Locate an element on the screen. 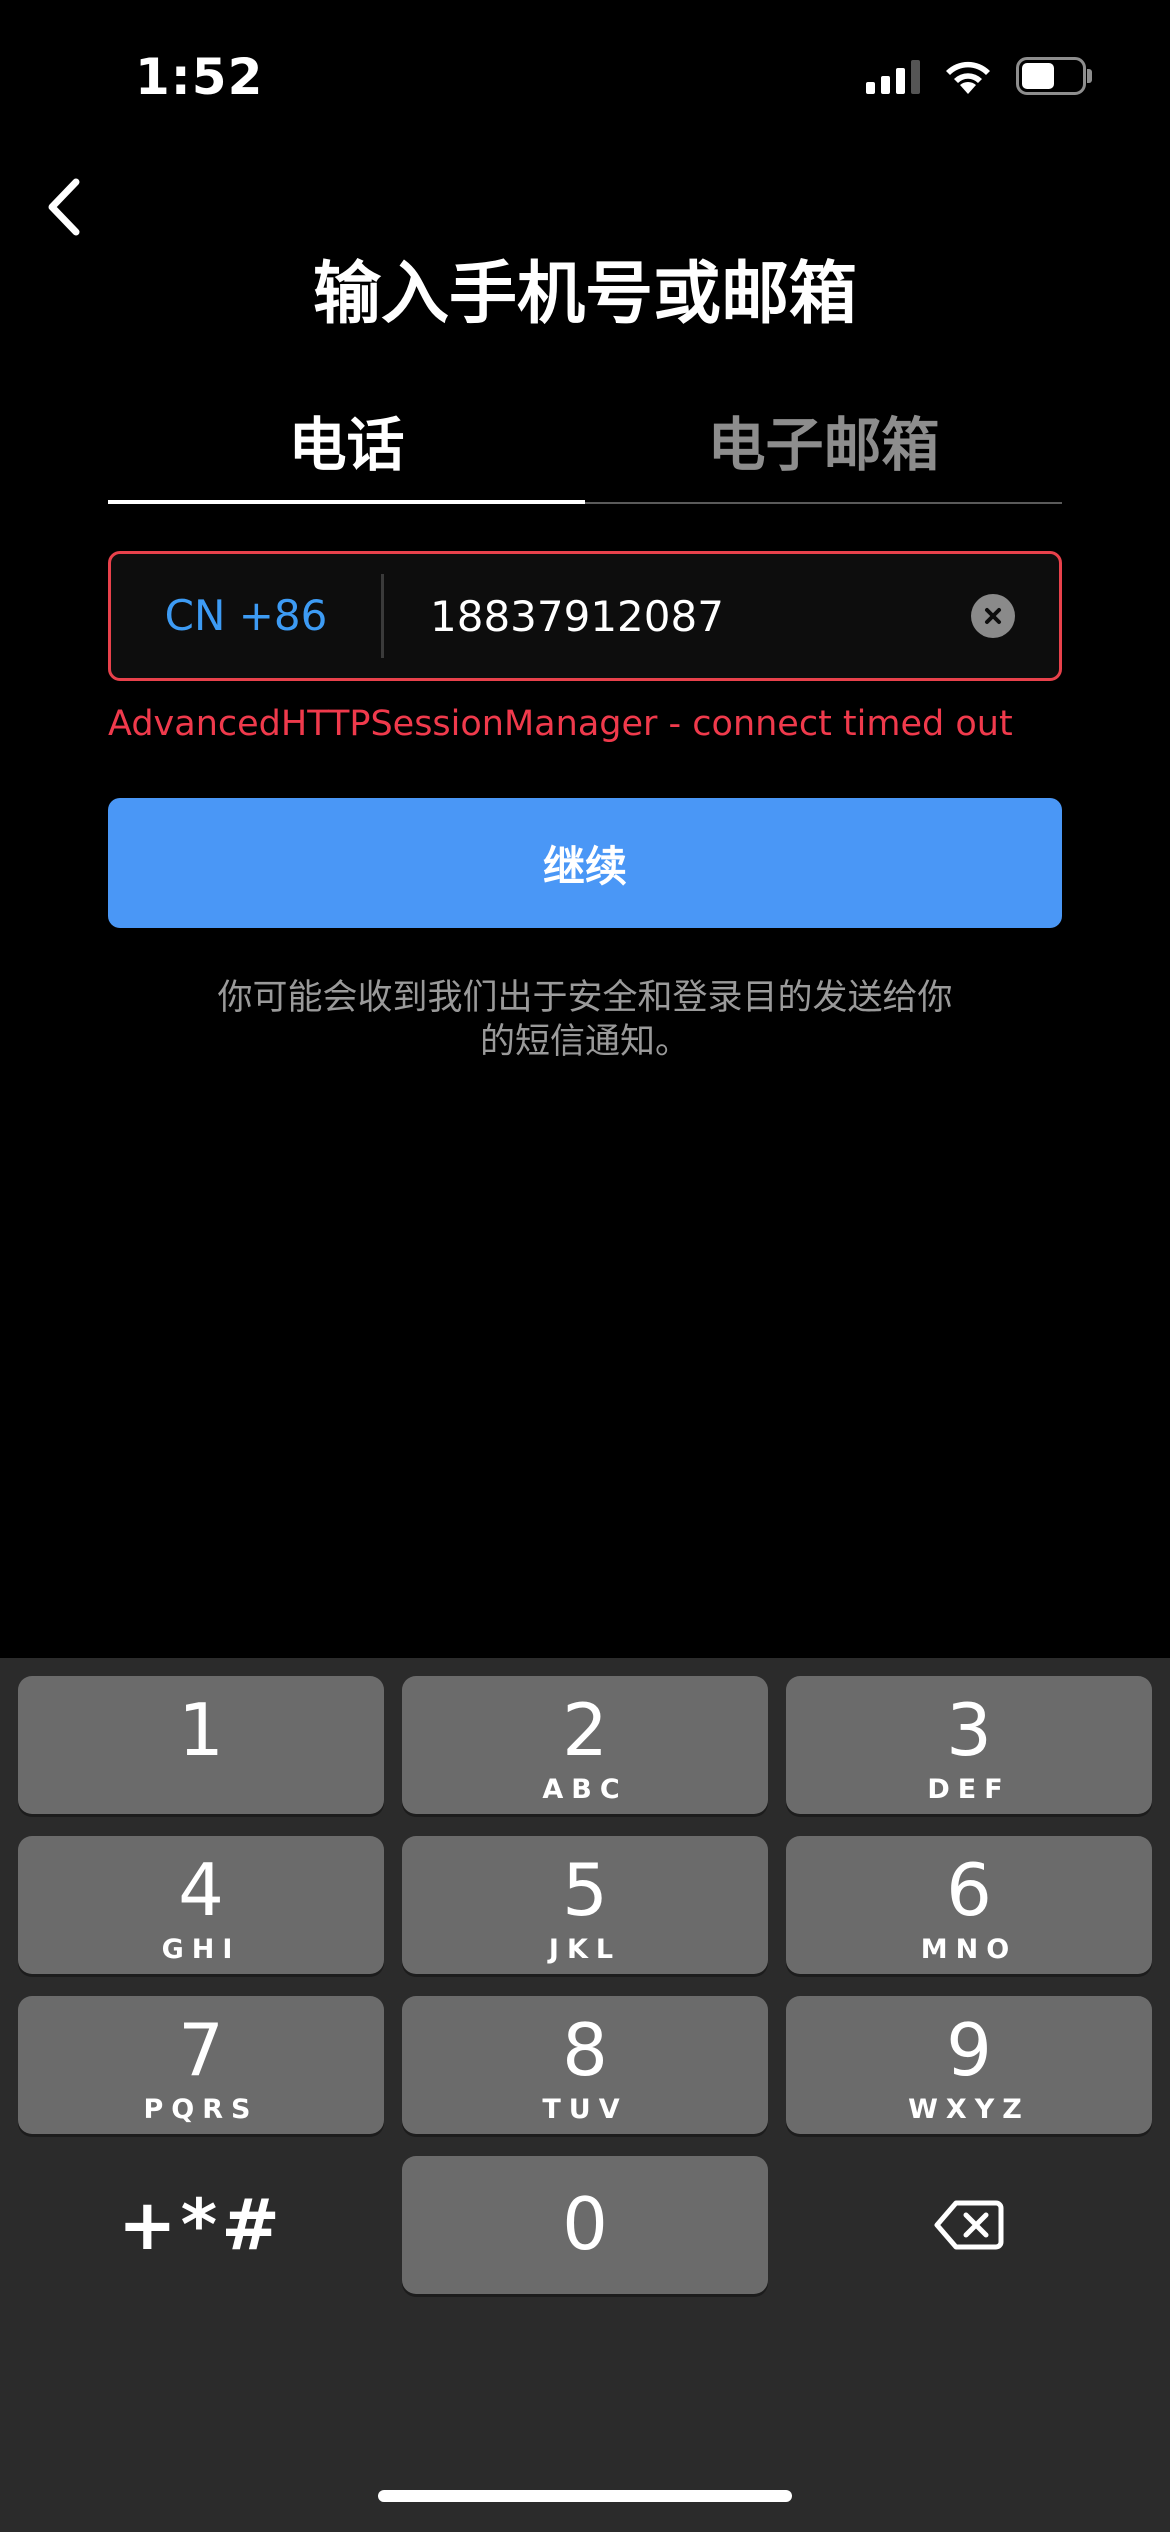 The width and height of the screenshot is (1170, 2532). status-icons is located at coordinates (979, 76).